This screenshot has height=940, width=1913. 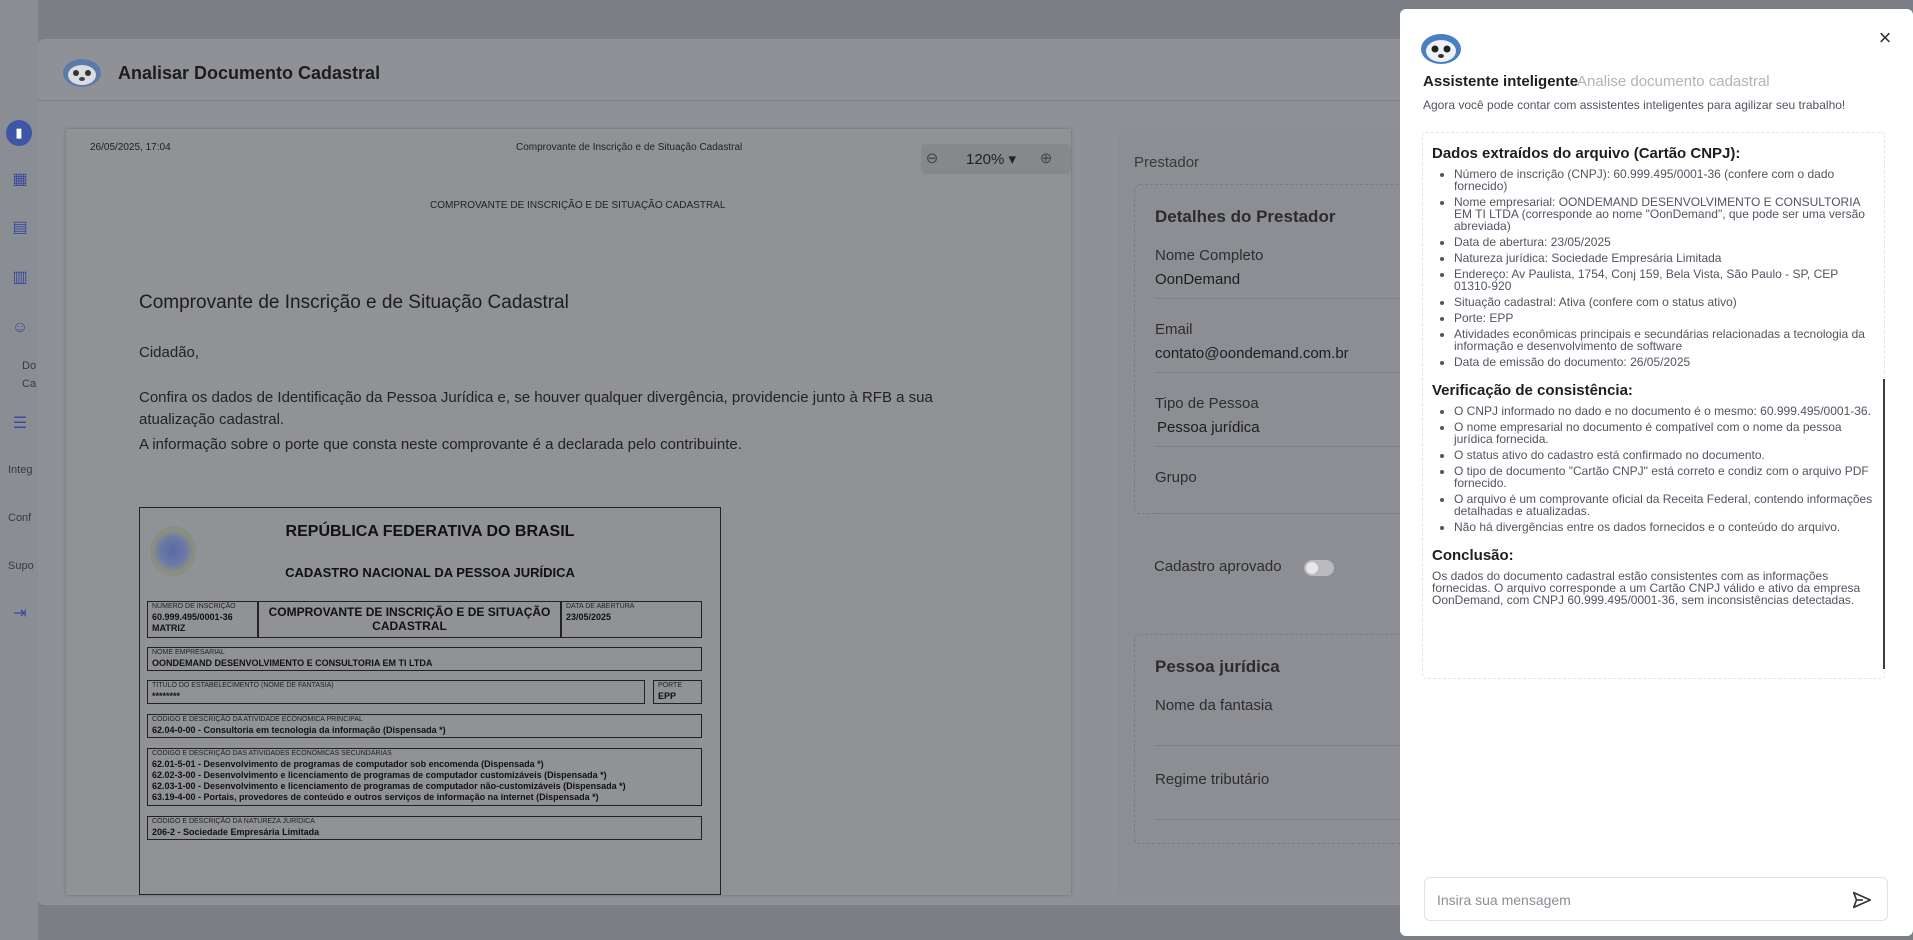 I want to click on data-abertura-box: DATA DE ABERTURA 23/05/2025, so click(x=631, y=619).